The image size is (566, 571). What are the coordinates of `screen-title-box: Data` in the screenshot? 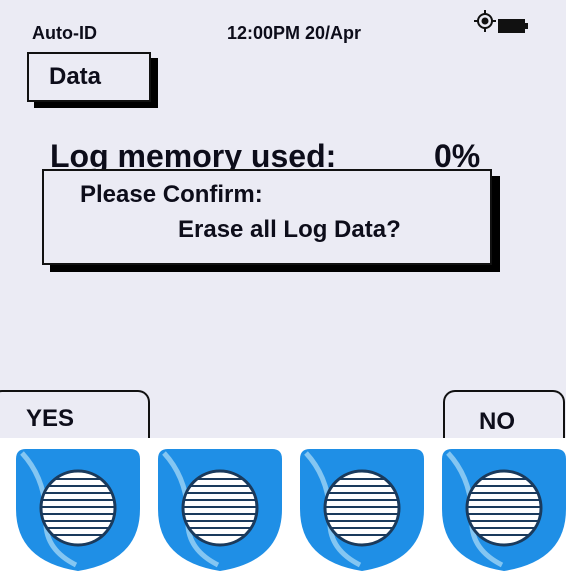 It's located at (89, 77).